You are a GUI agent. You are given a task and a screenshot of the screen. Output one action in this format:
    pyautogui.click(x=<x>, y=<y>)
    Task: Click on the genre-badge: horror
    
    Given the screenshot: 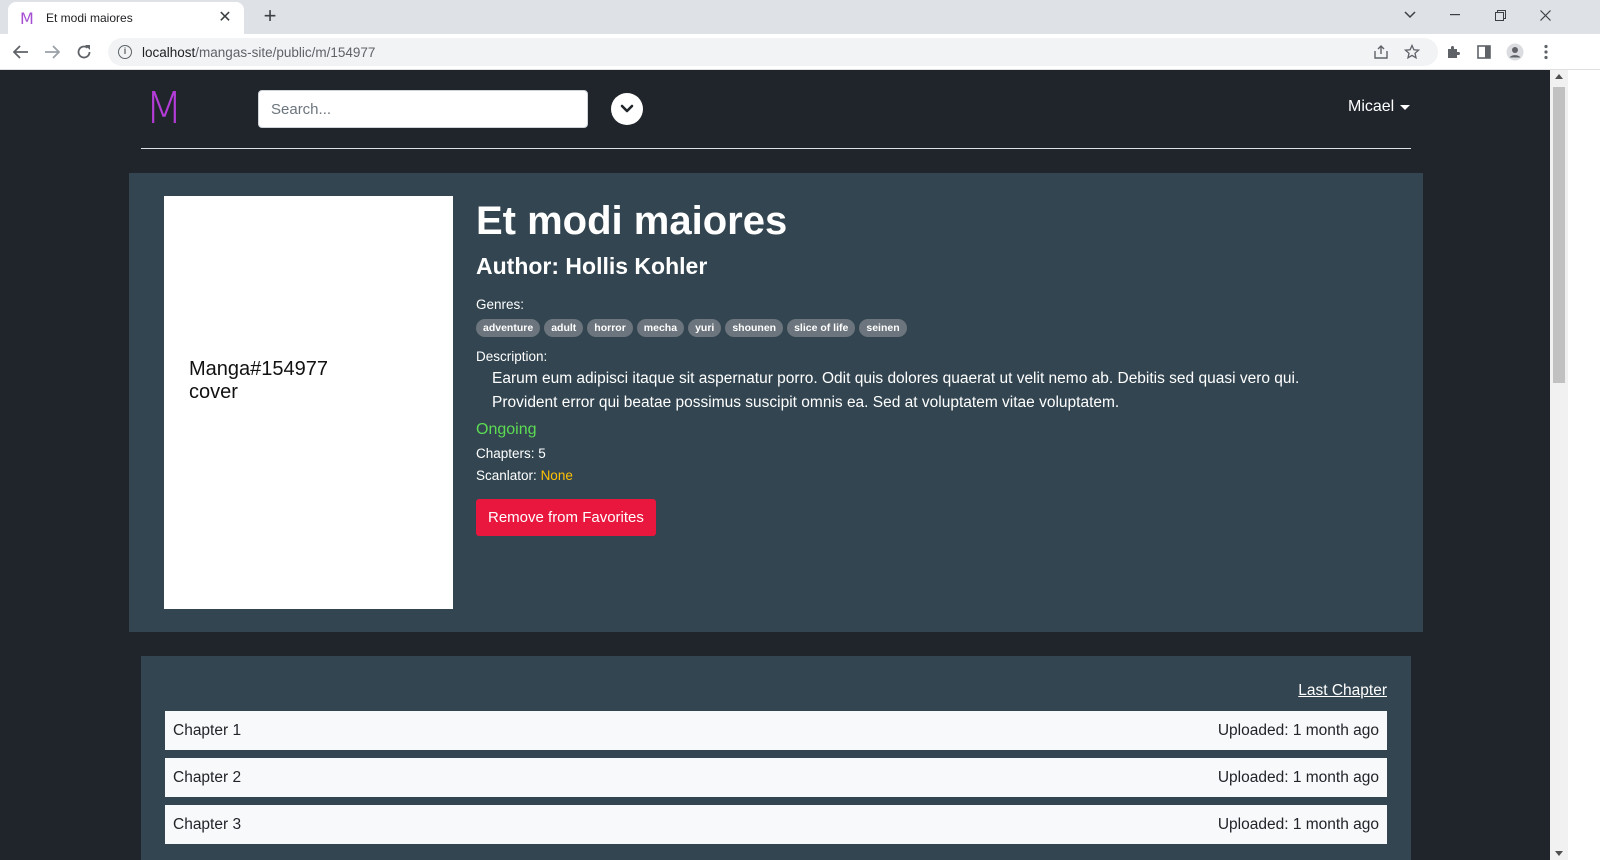 What is the action you would take?
    pyautogui.click(x=610, y=328)
    